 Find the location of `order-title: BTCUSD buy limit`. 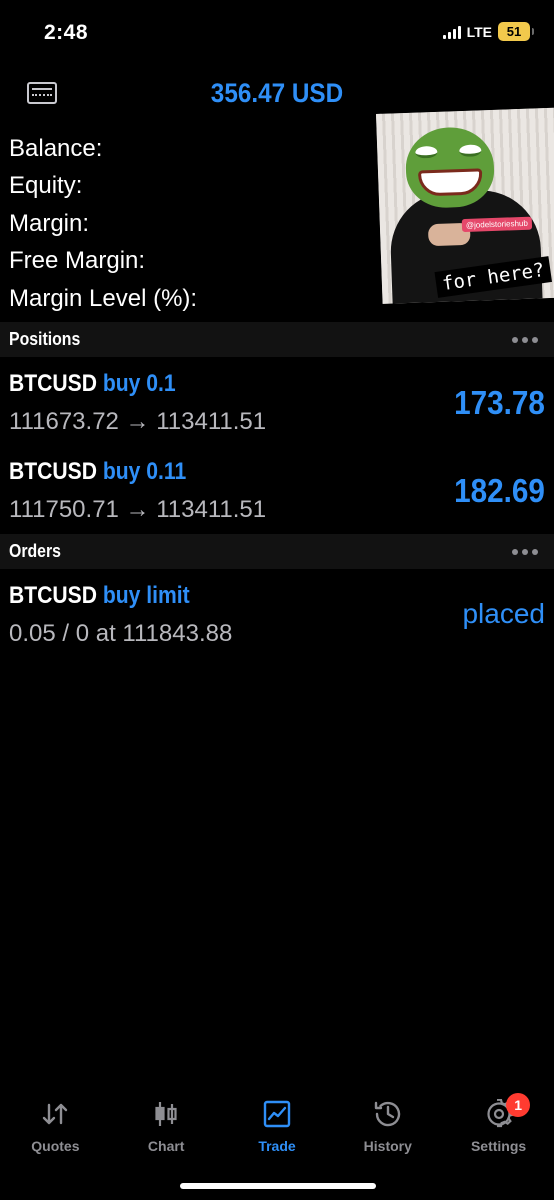

order-title: BTCUSD buy limit is located at coordinates (99, 596).